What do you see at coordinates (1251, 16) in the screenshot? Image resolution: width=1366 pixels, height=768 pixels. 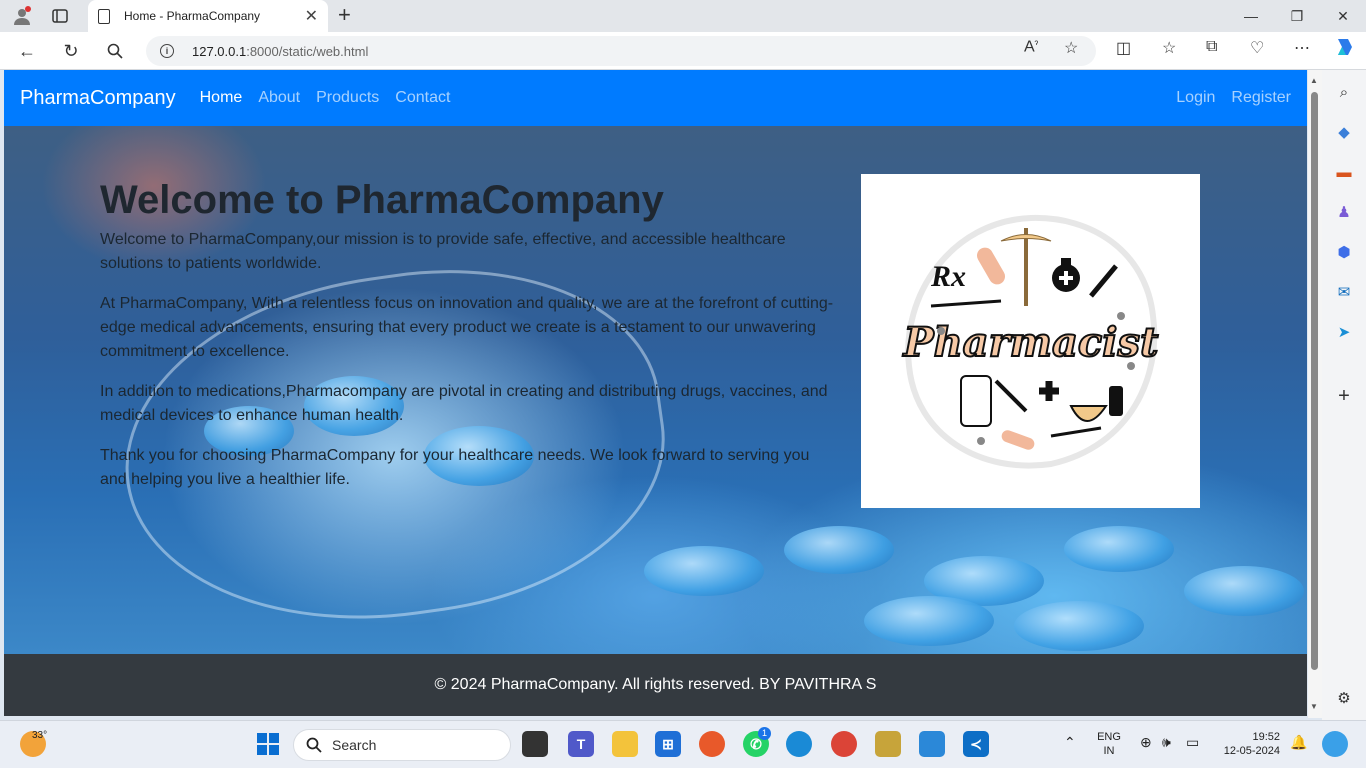 I see `minimize-icon: —` at bounding box center [1251, 16].